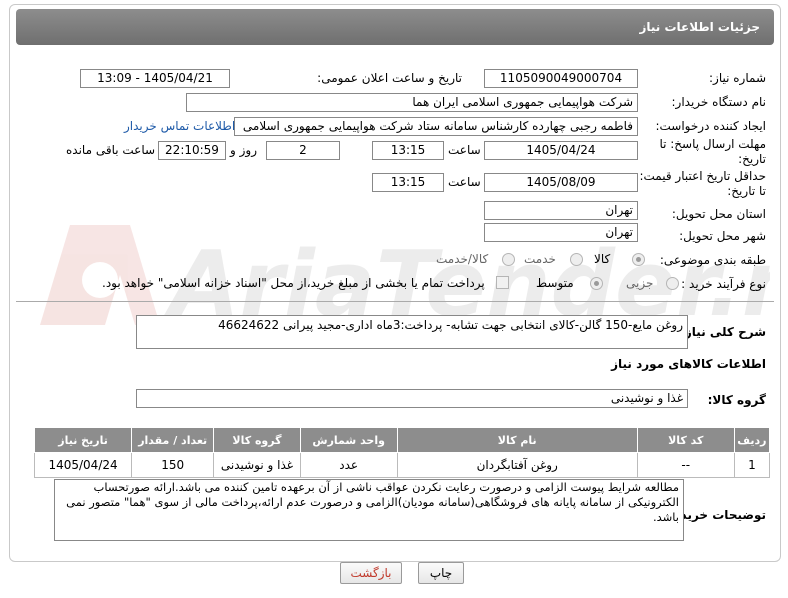 This screenshot has width=788, height=598. Describe the element at coordinates (348, 440) in the screenshot. I see `col-unit: واحد شمارش` at that location.